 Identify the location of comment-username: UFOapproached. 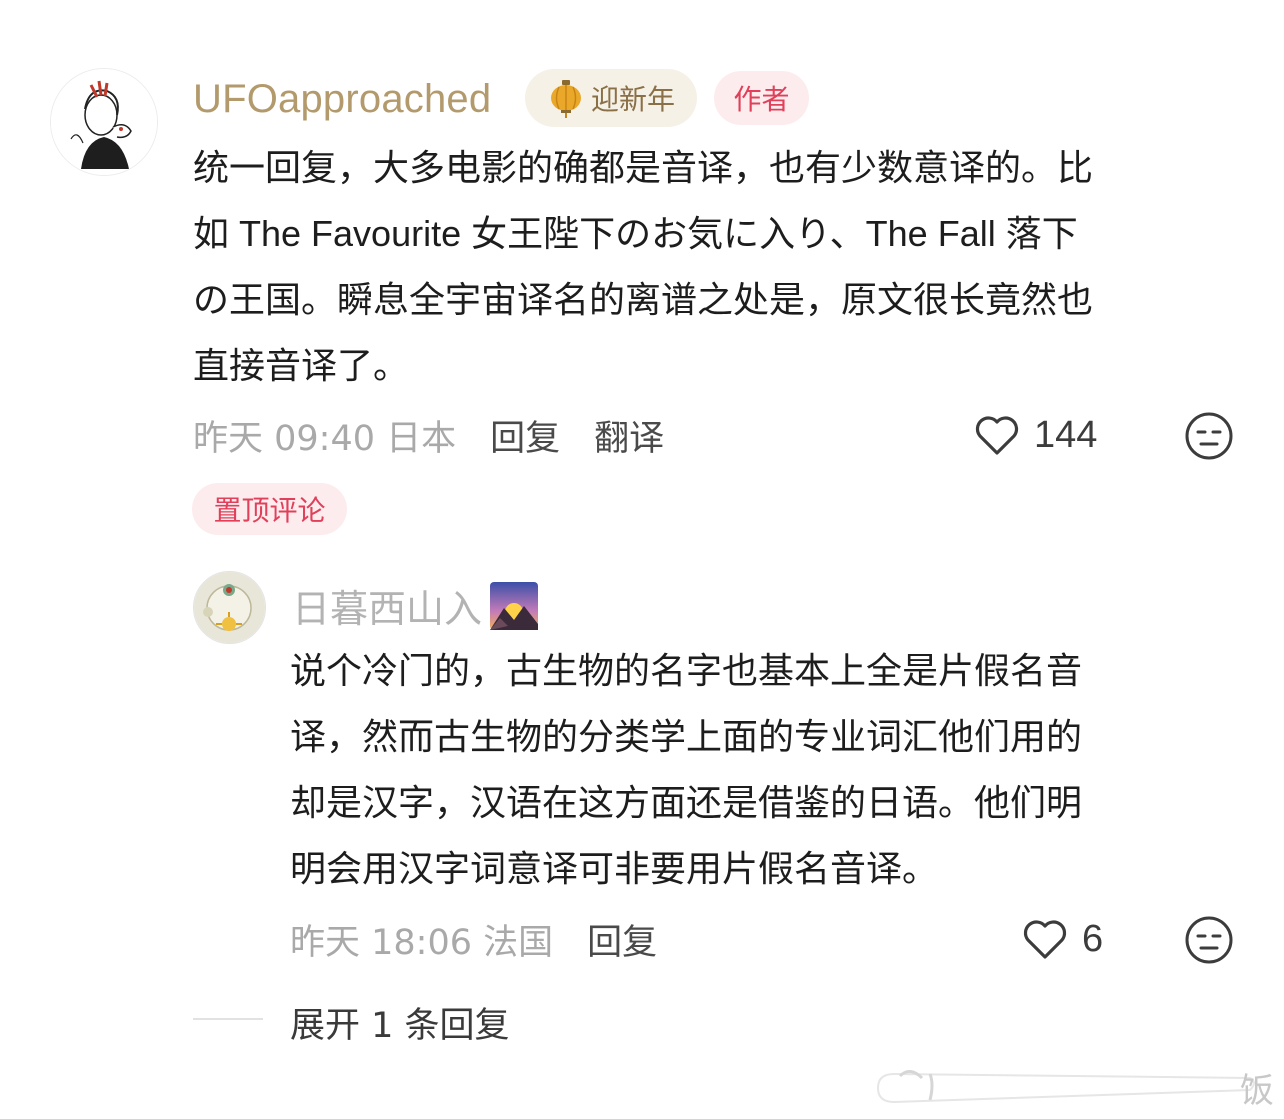
(342, 99).